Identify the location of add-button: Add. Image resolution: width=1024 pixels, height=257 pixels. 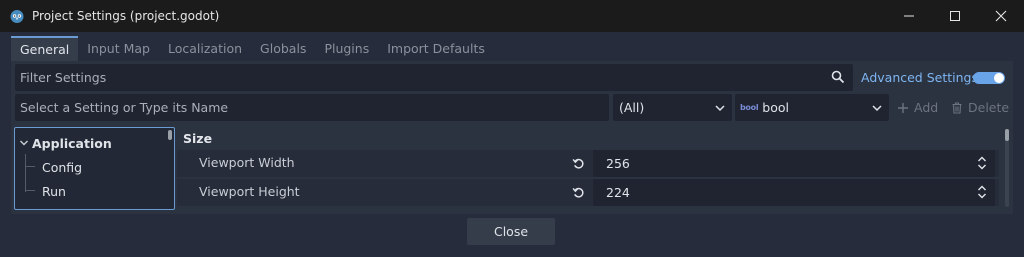
(917, 107).